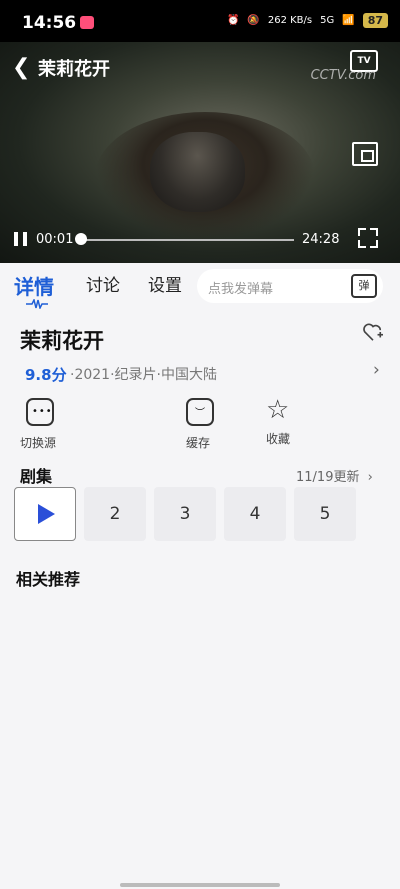 The image size is (400, 889). What do you see at coordinates (365, 154) in the screenshot?
I see `picture-in-picture-icon` at bounding box center [365, 154].